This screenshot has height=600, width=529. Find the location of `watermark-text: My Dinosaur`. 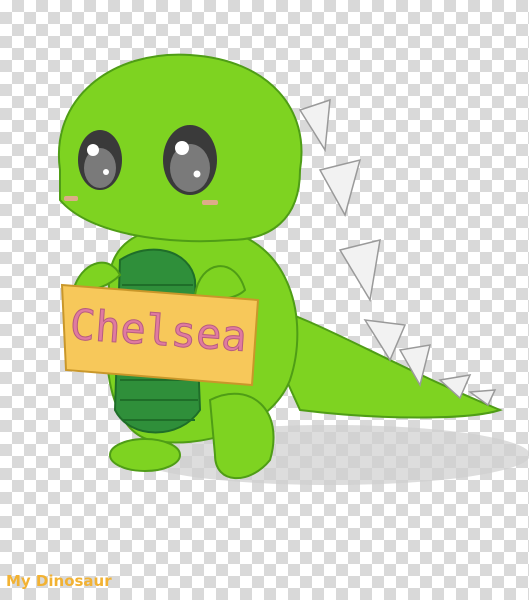

watermark-text: My Dinosaur is located at coordinates (59, 581).